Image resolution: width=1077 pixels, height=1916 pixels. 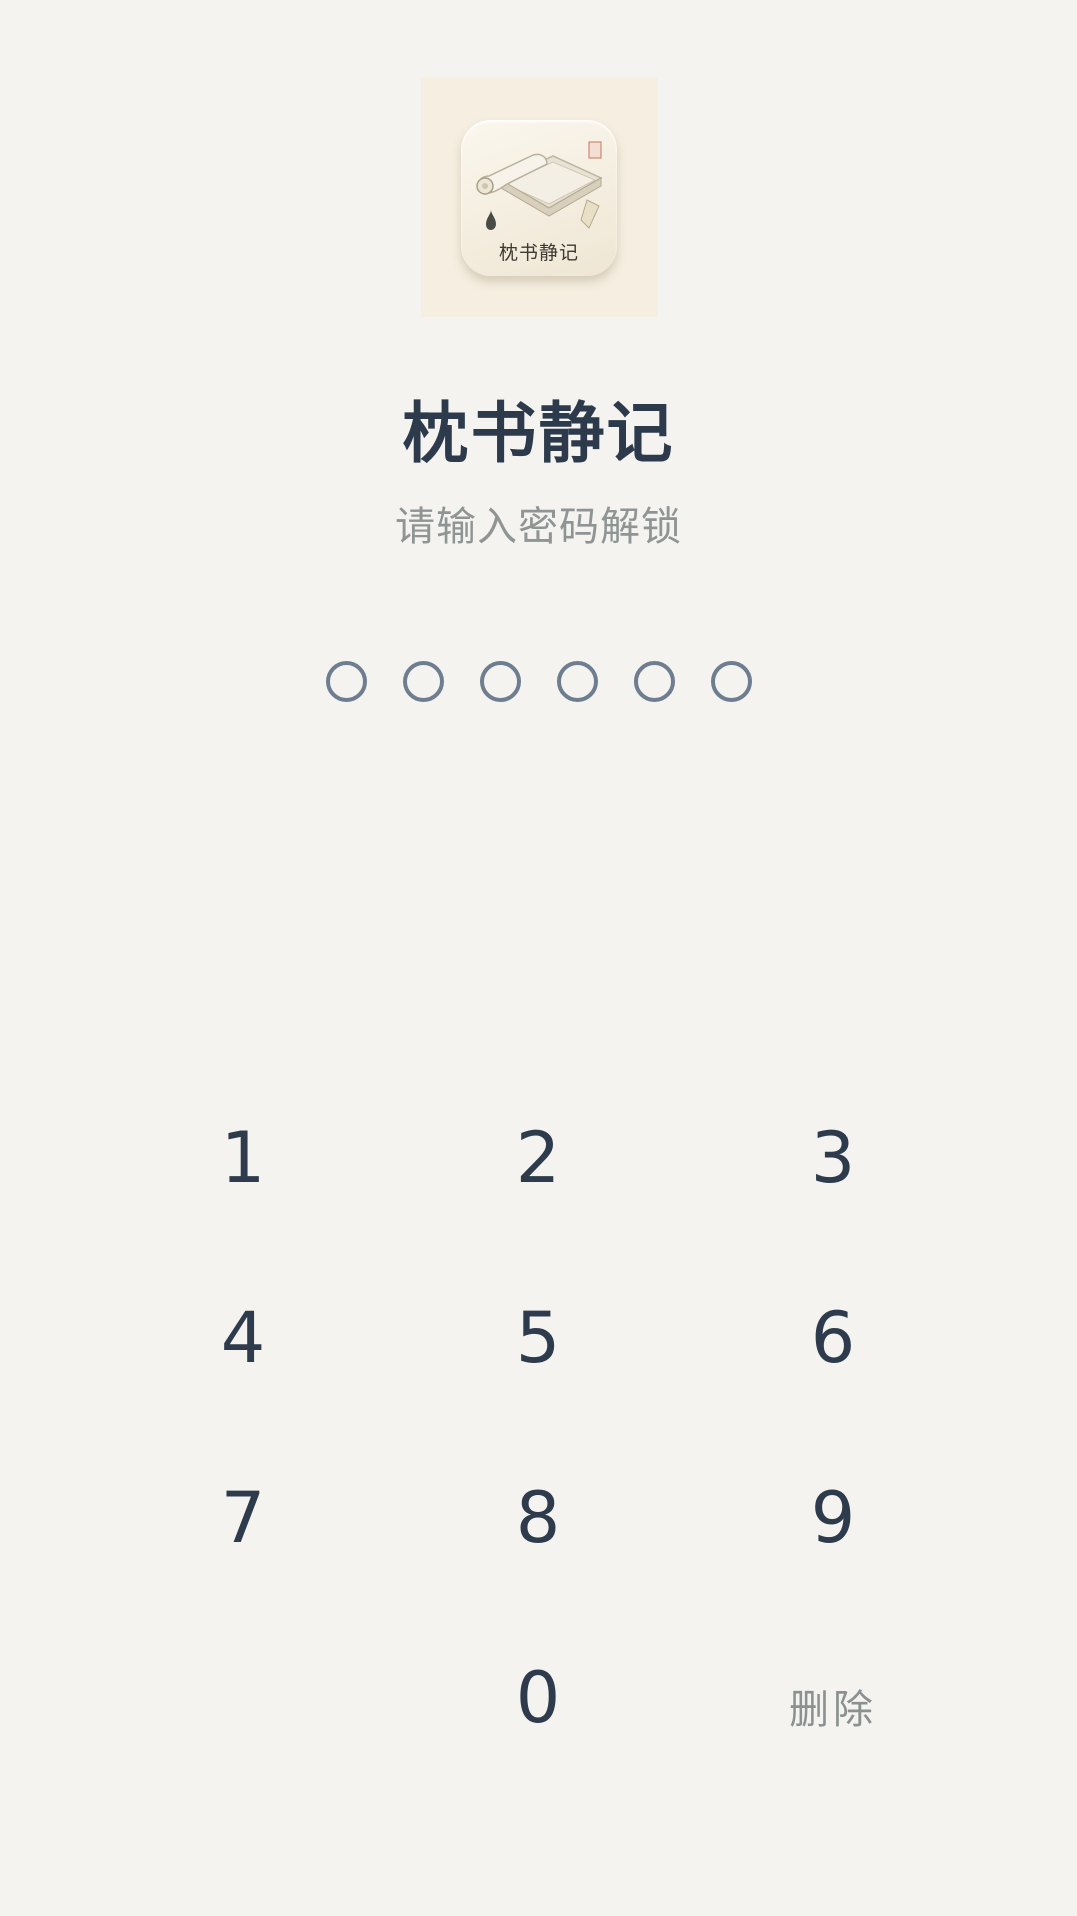 What do you see at coordinates (243, 1518) in the screenshot?
I see `key-7: 7` at bounding box center [243, 1518].